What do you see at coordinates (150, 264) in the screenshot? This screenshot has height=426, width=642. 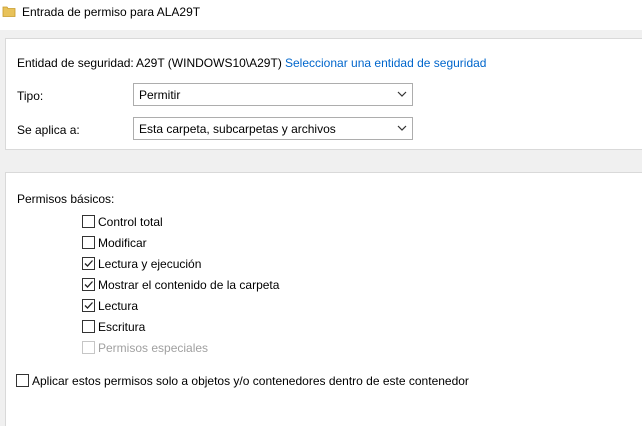 I see `permission-label: Lectura y ejecución` at bounding box center [150, 264].